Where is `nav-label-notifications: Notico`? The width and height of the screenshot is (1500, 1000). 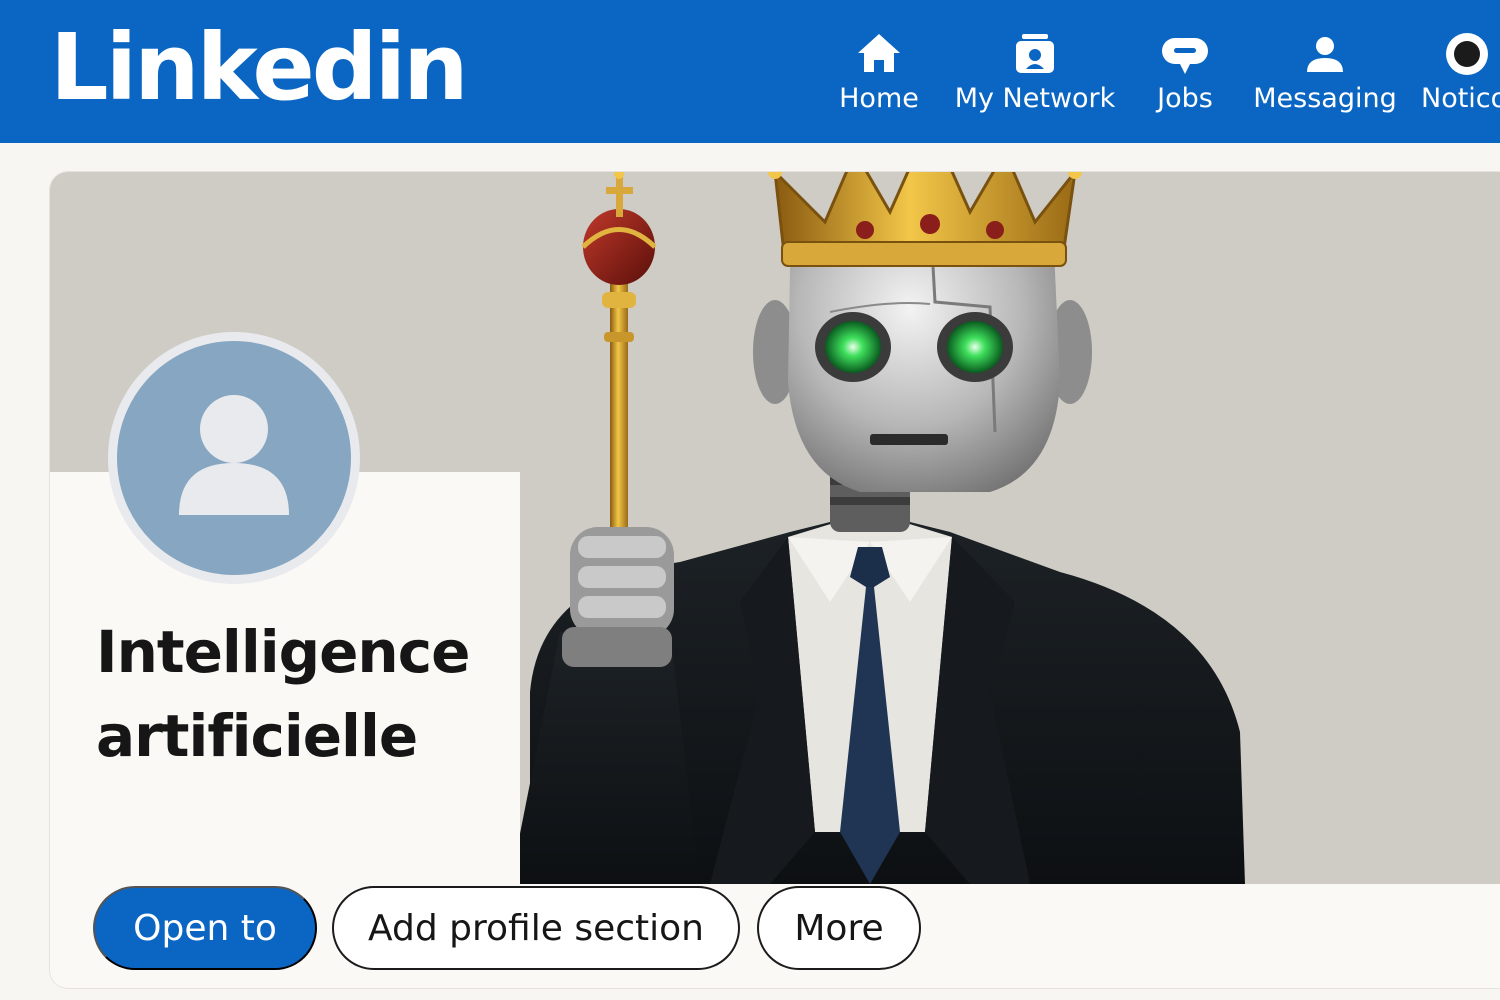
nav-label-notifications: Notico is located at coordinates (1460, 98).